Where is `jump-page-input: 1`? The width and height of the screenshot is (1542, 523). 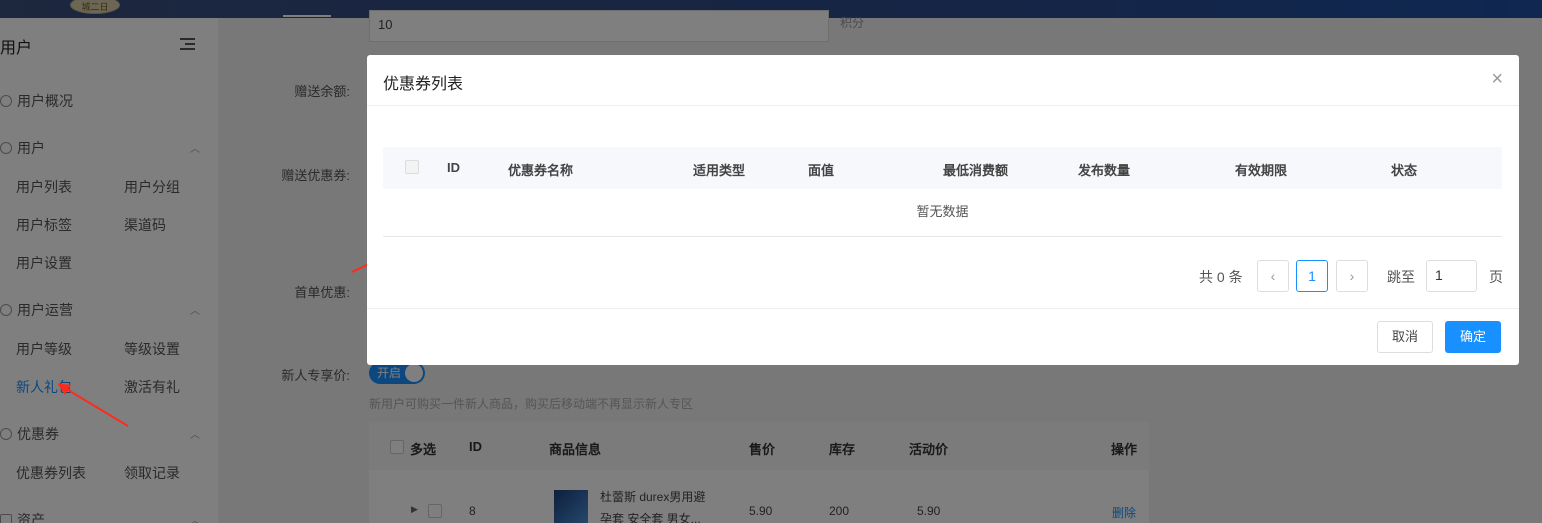 jump-page-input: 1 is located at coordinates (1451, 276).